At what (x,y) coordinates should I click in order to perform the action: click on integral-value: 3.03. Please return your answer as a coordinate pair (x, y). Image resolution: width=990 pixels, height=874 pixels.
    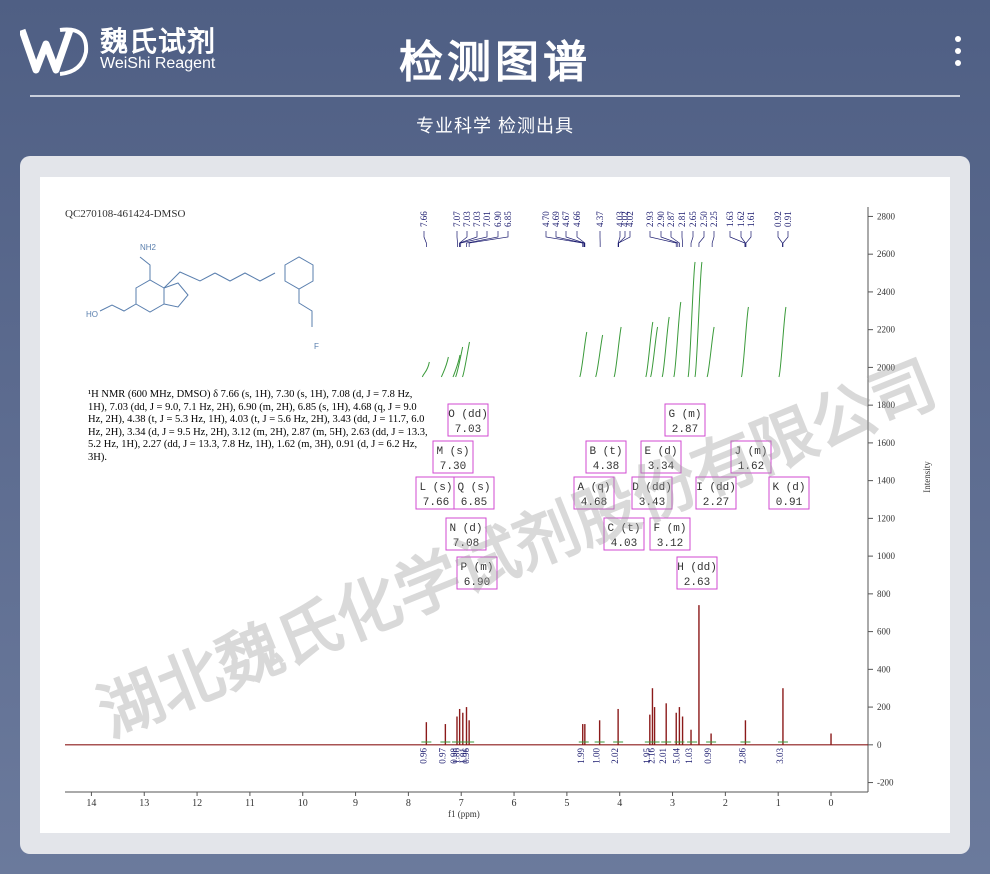
    Looking at the image, I should click on (780, 756).